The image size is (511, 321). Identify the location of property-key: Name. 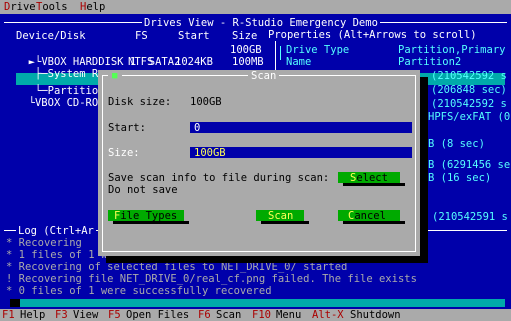
(299, 62).